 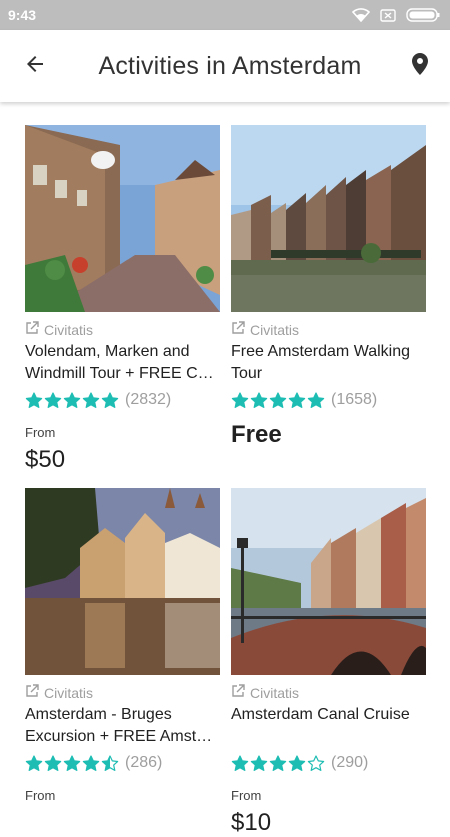 I want to click on star-half-icon, so click(x=110, y=763).